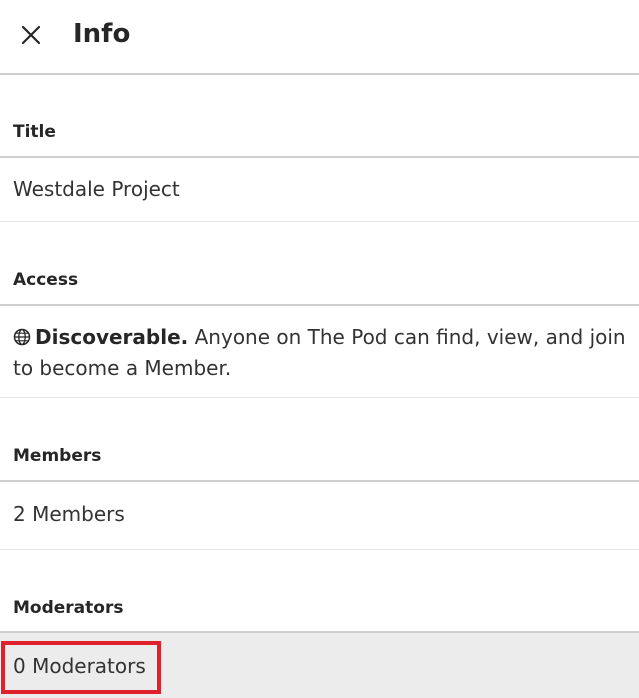 The image size is (639, 698). Describe the element at coordinates (112, 337) in the screenshot. I see `access-type: Discoverable.` at that location.